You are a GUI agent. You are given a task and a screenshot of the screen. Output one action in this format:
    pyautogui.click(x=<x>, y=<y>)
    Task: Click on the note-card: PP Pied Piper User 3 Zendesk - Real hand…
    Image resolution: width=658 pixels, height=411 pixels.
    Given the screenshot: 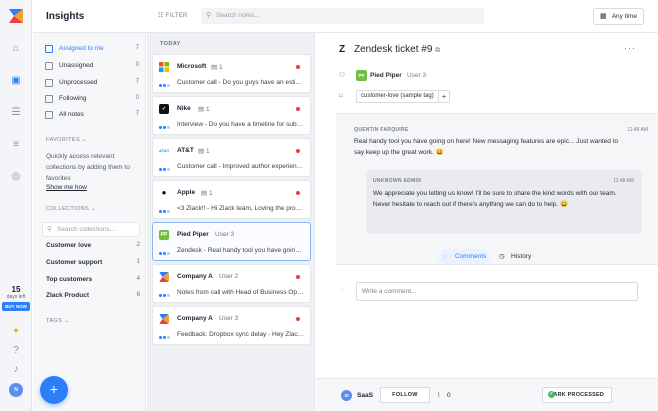 What is the action you would take?
    pyautogui.click(x=231, y=241)
    